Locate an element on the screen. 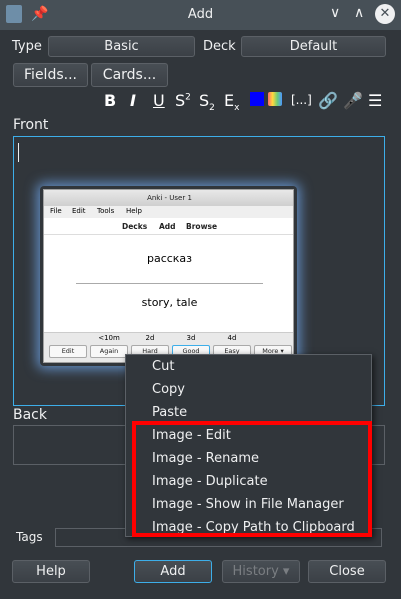 The image size is (401, 599). title-bar: Add 📌 ∨ ∧ ✕ is located at coordinates (200, 15).